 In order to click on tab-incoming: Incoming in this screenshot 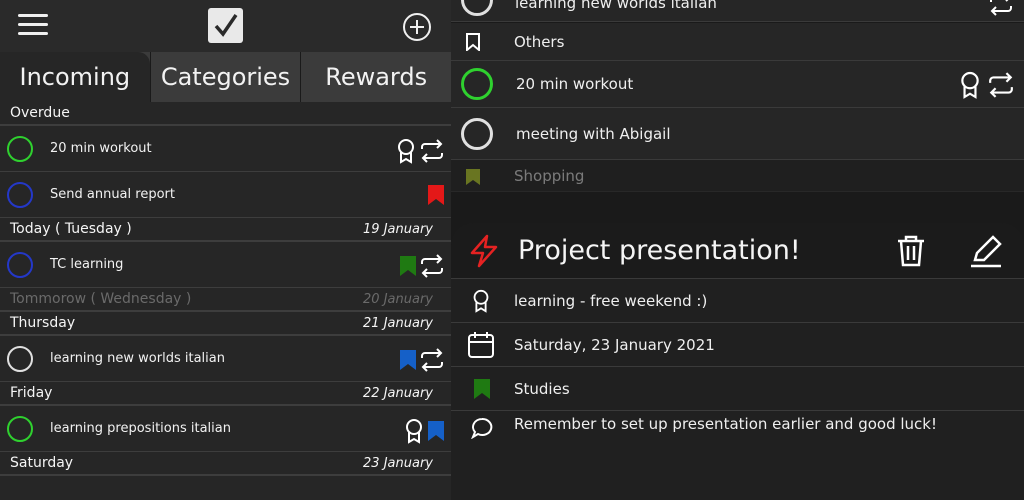, I will do `click(75, 77)`.